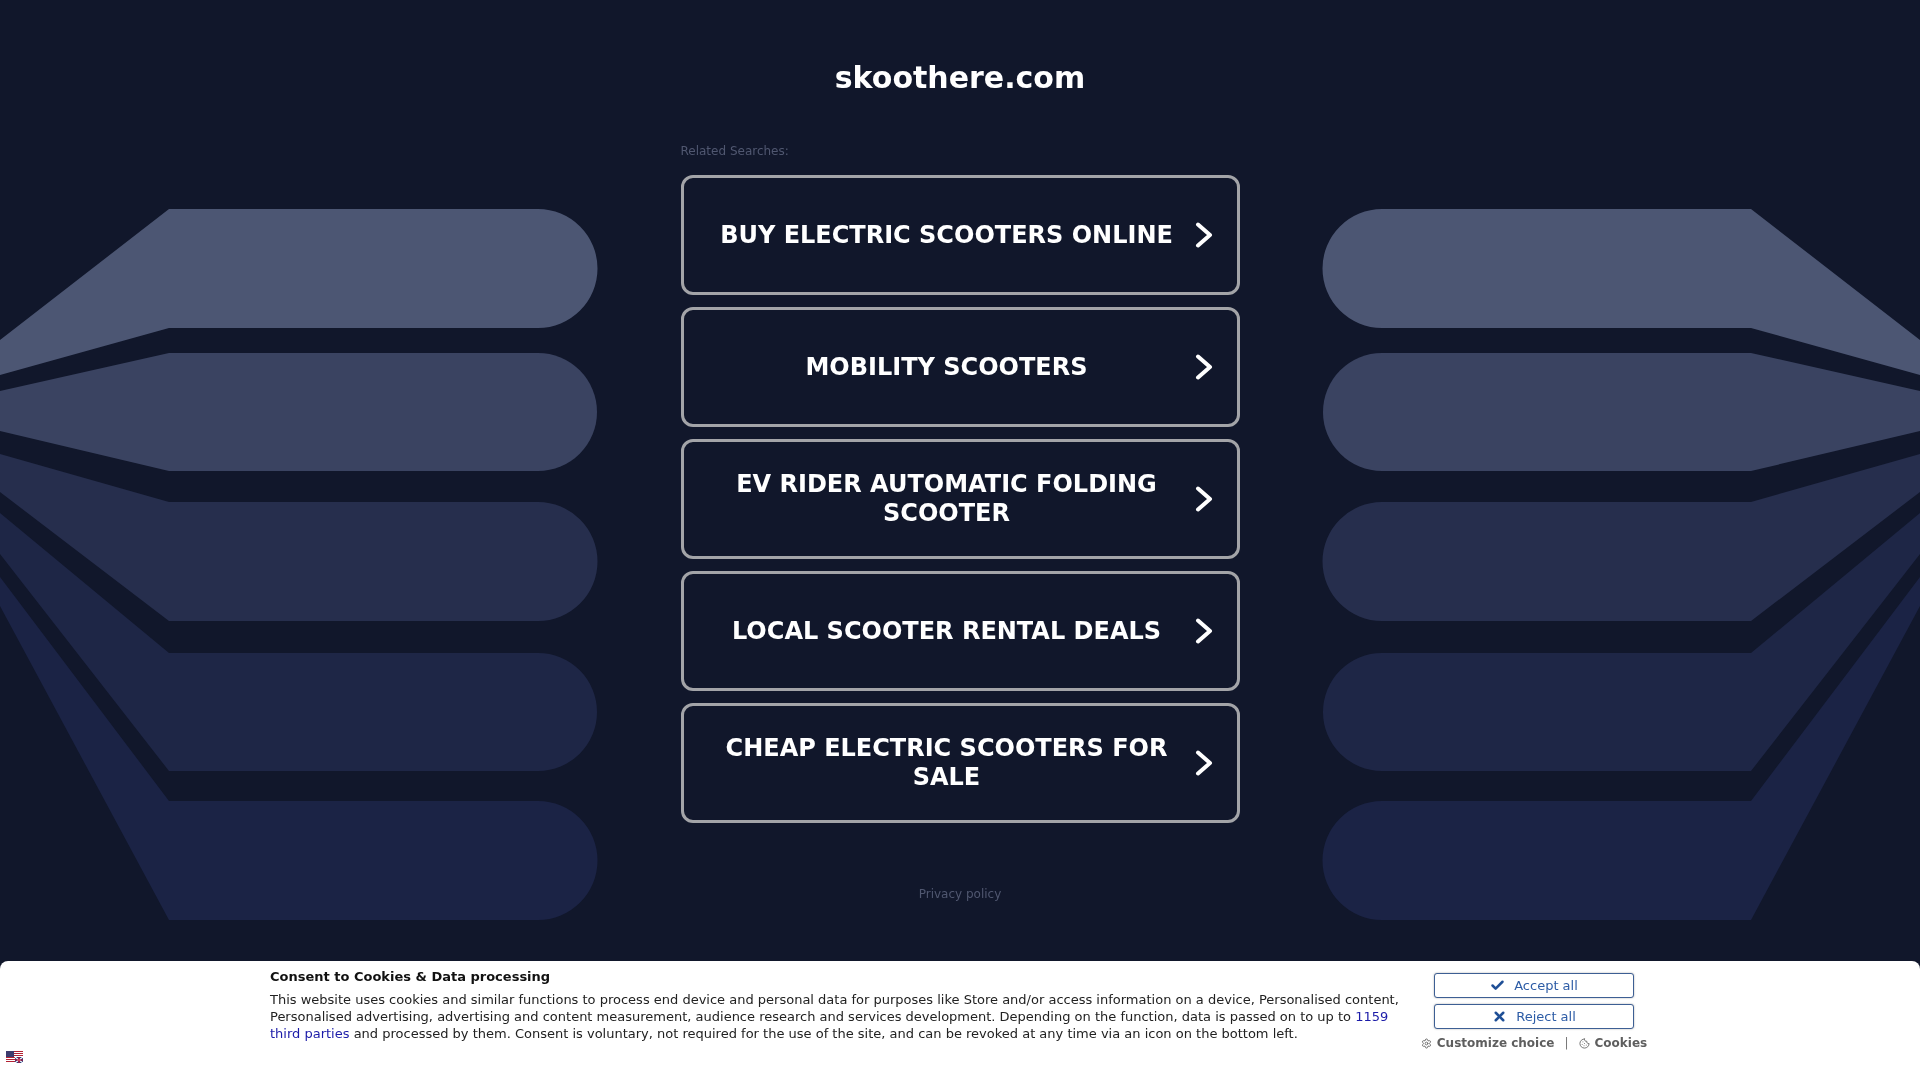 This screenshot has width=1920, height=1080. I want to click on check-icon, so click(1498, 985).